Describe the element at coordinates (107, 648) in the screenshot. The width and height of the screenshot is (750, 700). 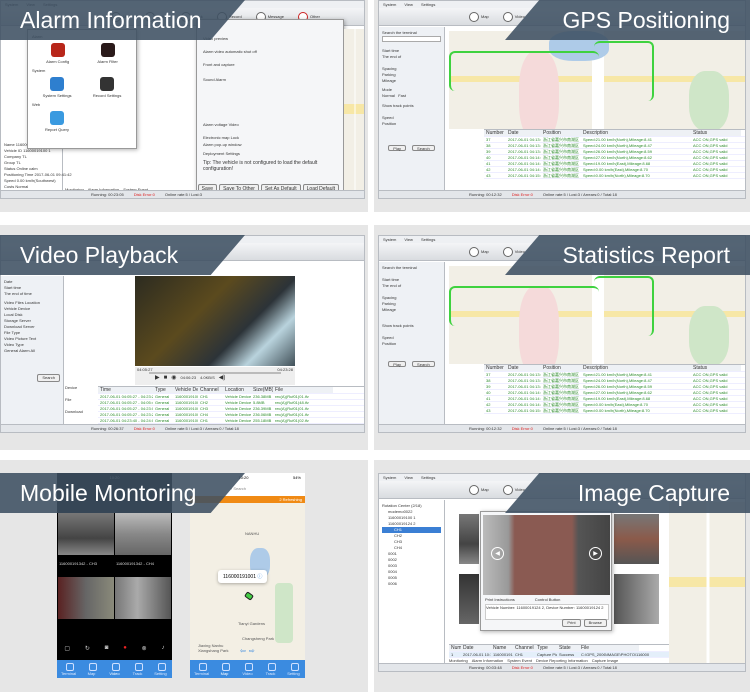
I see `camera-icon: ◙` at that location.